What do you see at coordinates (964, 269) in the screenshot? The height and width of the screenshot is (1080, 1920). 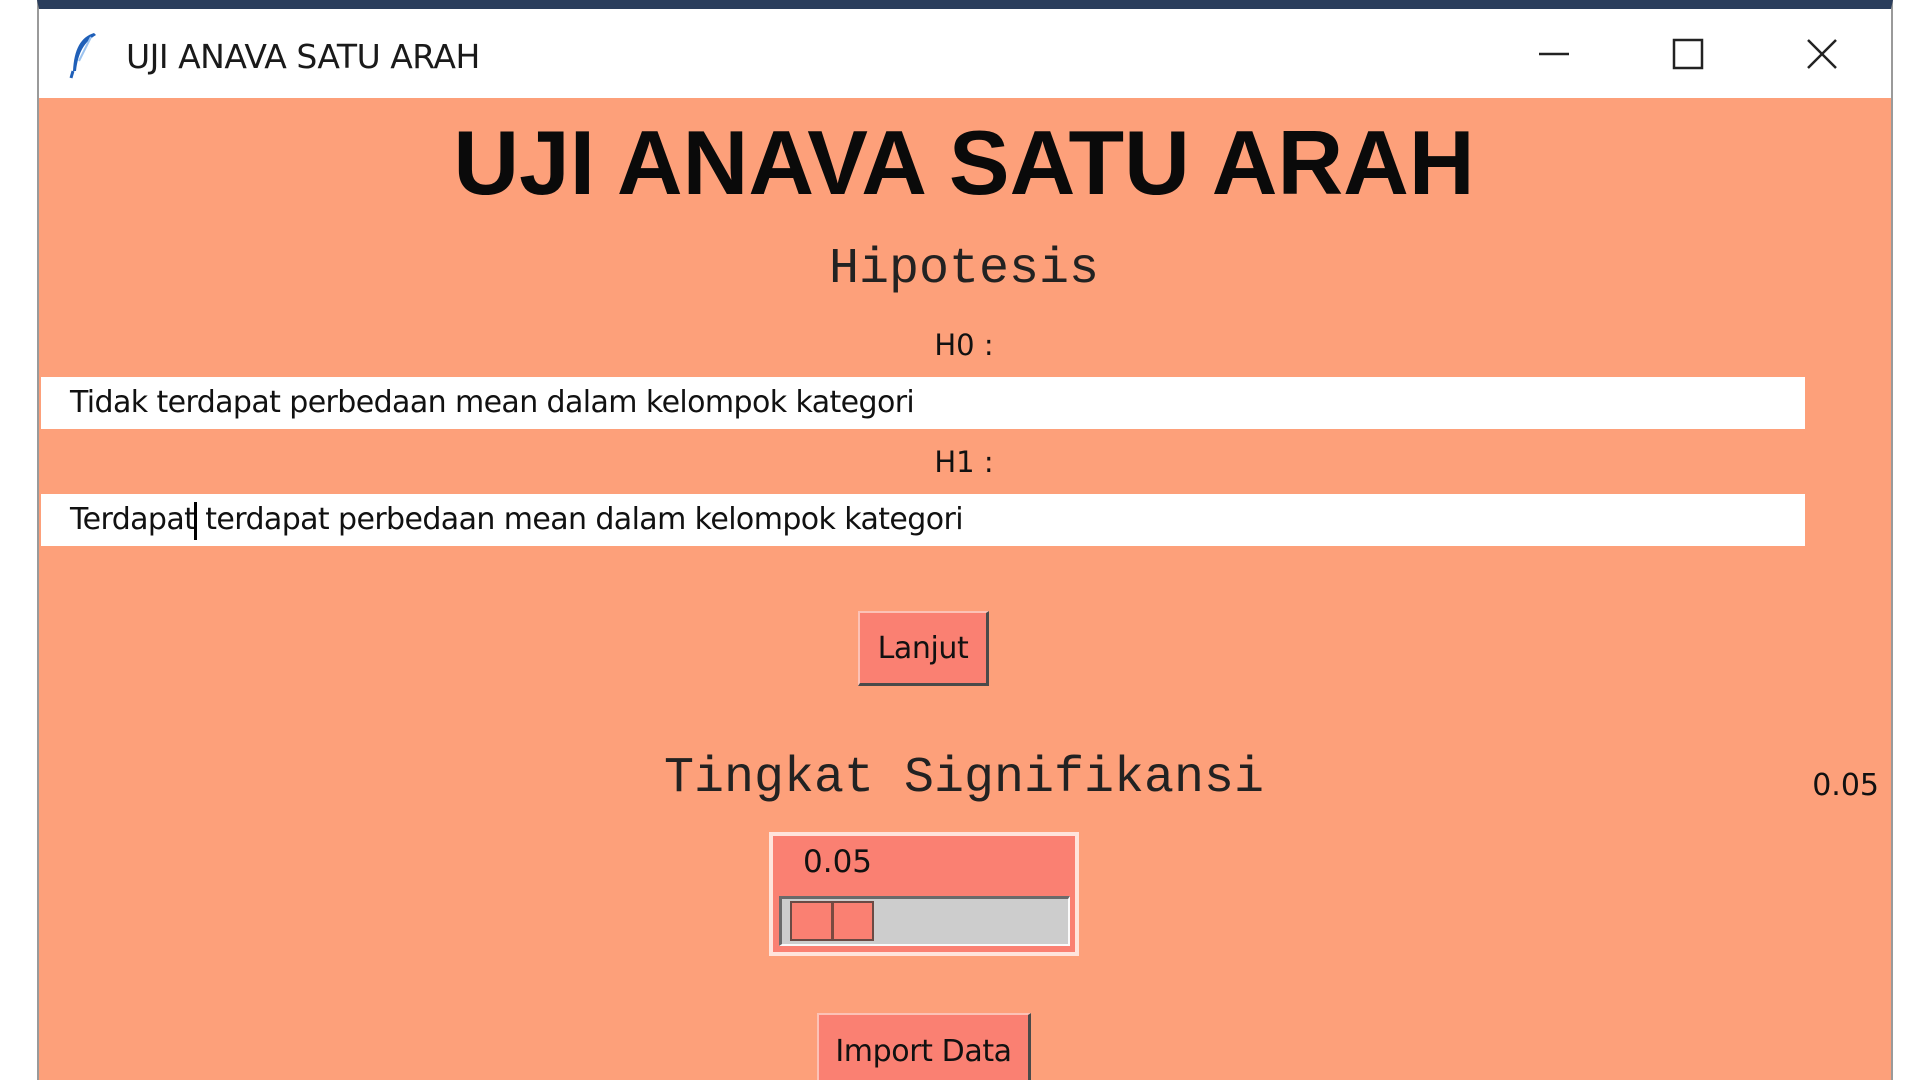 I see `hypothesis-heading: Hipotesis` at bounding box center [964, 269].